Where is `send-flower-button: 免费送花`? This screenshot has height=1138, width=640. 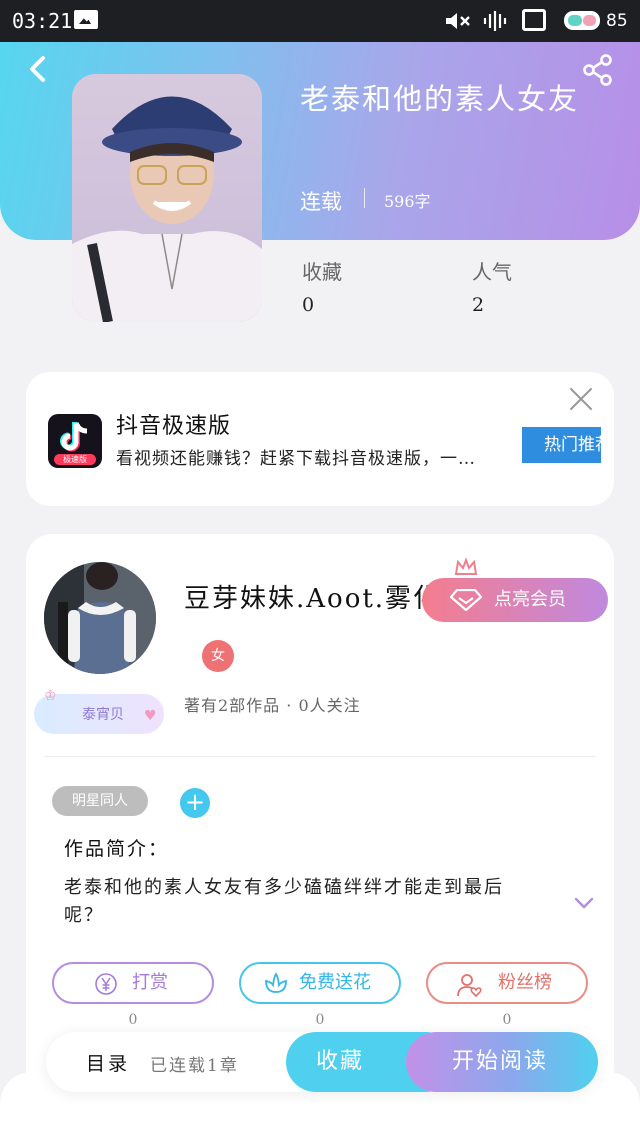 send-flower-button: 免费送花 is located at coordinates (320, 983).